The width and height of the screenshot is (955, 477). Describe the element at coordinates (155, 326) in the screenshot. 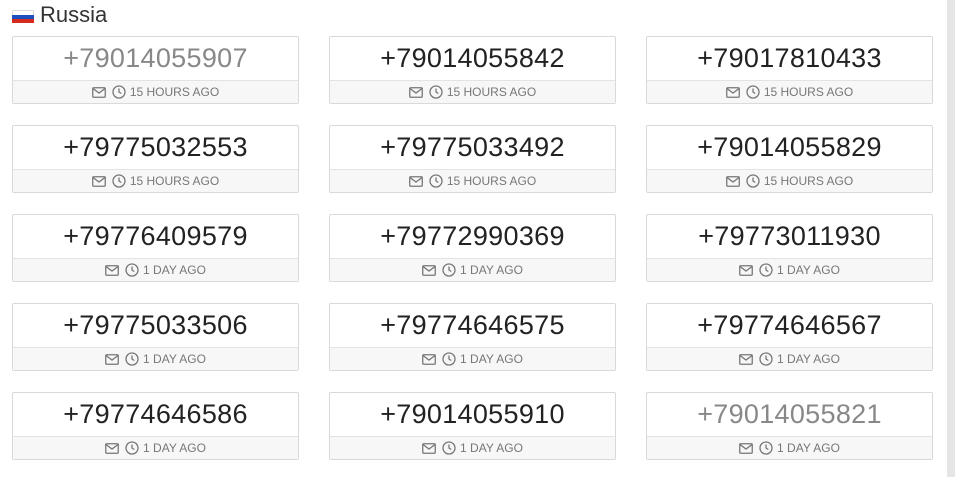

I see `phone-number: +79775033506` at that location.